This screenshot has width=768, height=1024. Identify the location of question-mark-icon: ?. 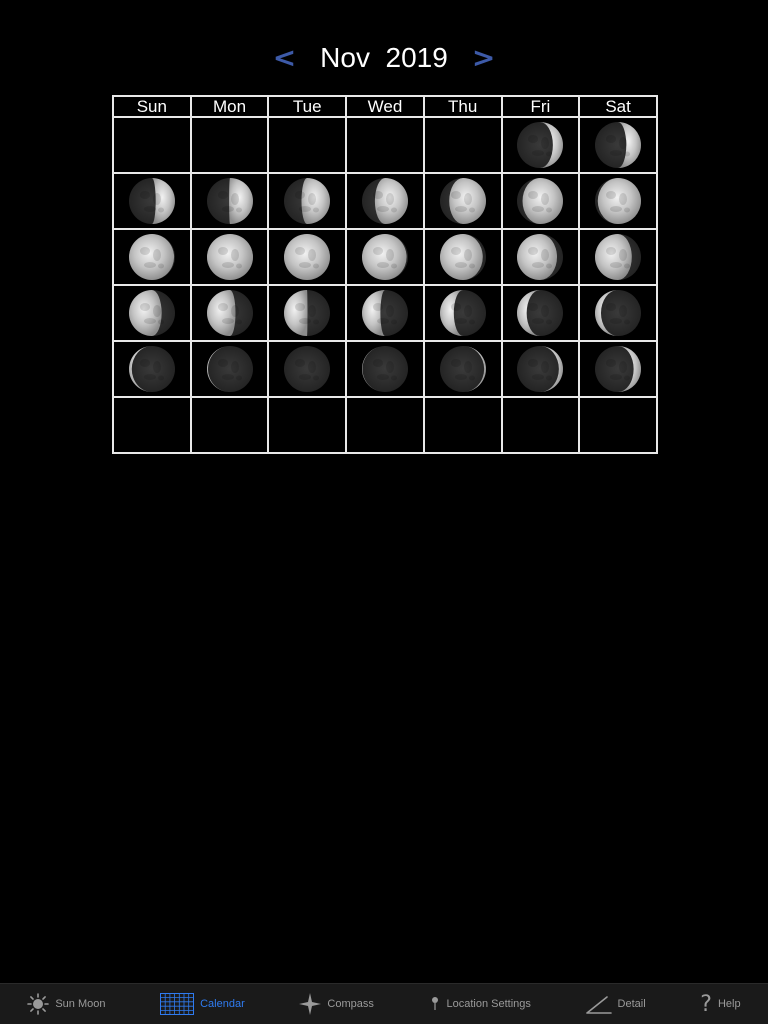
(706, 1004).